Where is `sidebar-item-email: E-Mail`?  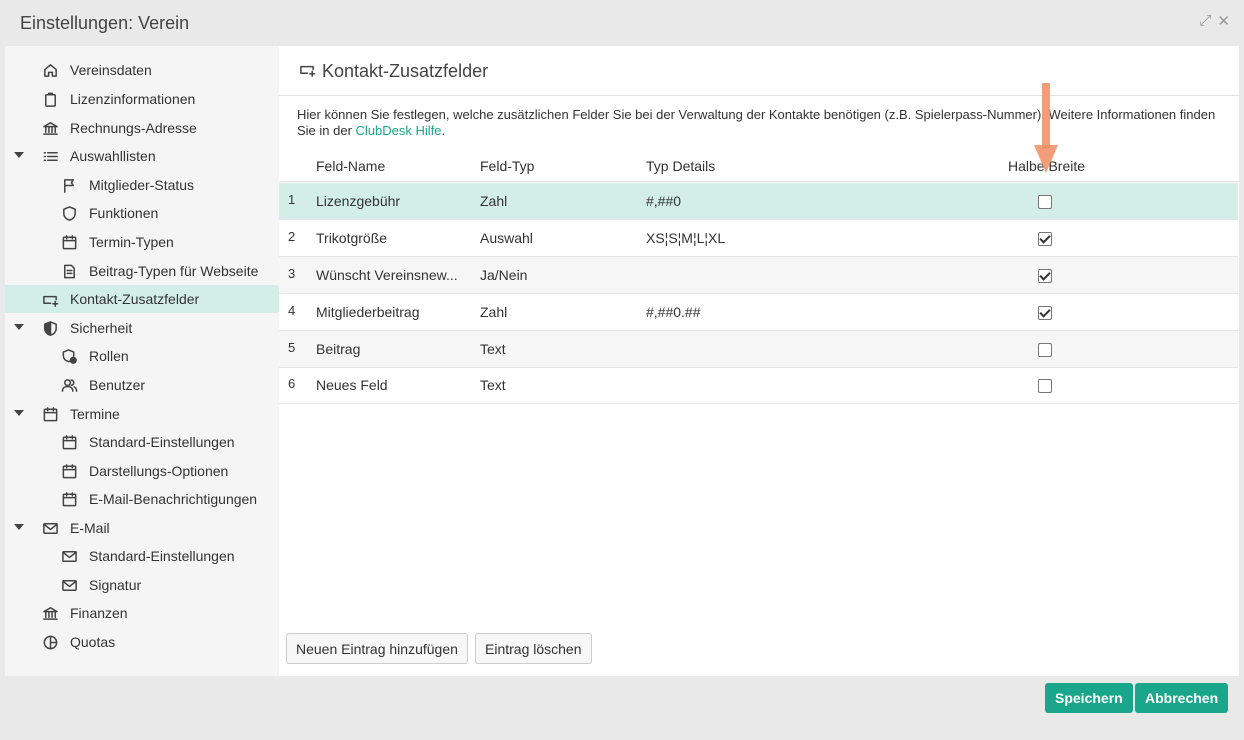
sidebar-item-email: E-Mail is located at coordinates (142, 528).